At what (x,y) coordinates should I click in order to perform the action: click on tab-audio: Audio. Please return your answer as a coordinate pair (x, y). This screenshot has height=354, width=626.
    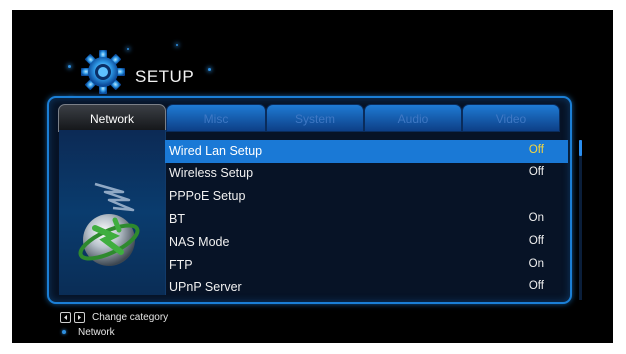
    Looking at the image, I should click on (413, 118).